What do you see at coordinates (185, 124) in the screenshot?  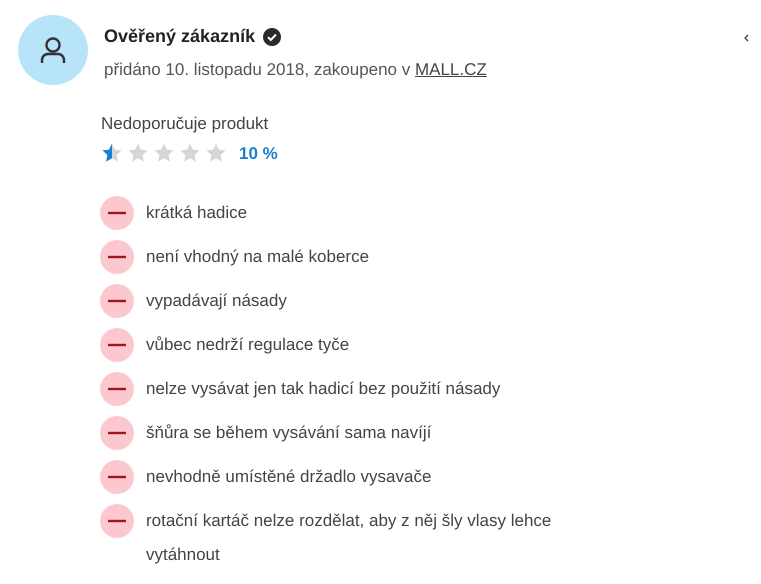 I see `recommendation-text: Nedoporučuje produkt` at bounding box center [185, 124].